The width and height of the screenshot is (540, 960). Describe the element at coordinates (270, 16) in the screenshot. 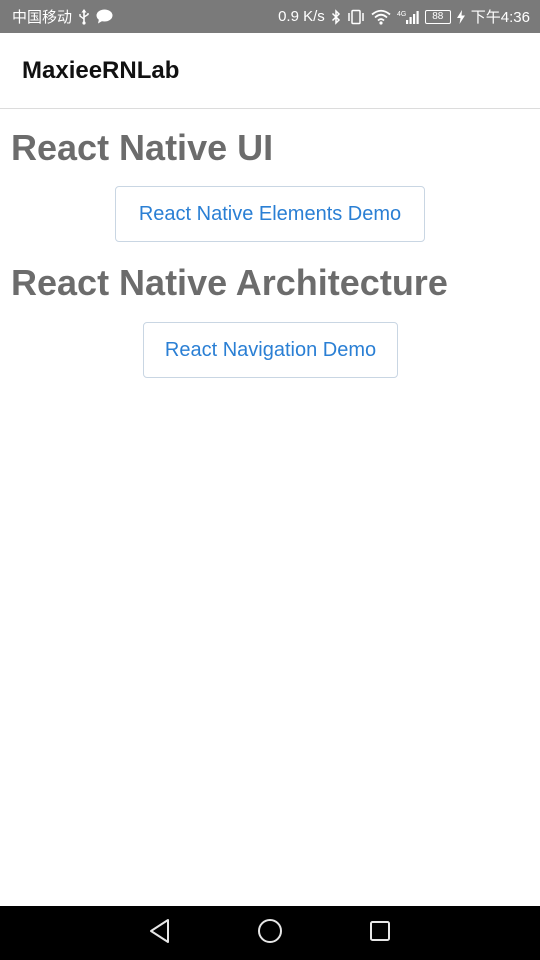

I see `status-bar: 中国移动 0.9 K/s 4G 88 下午4:36` at that location.